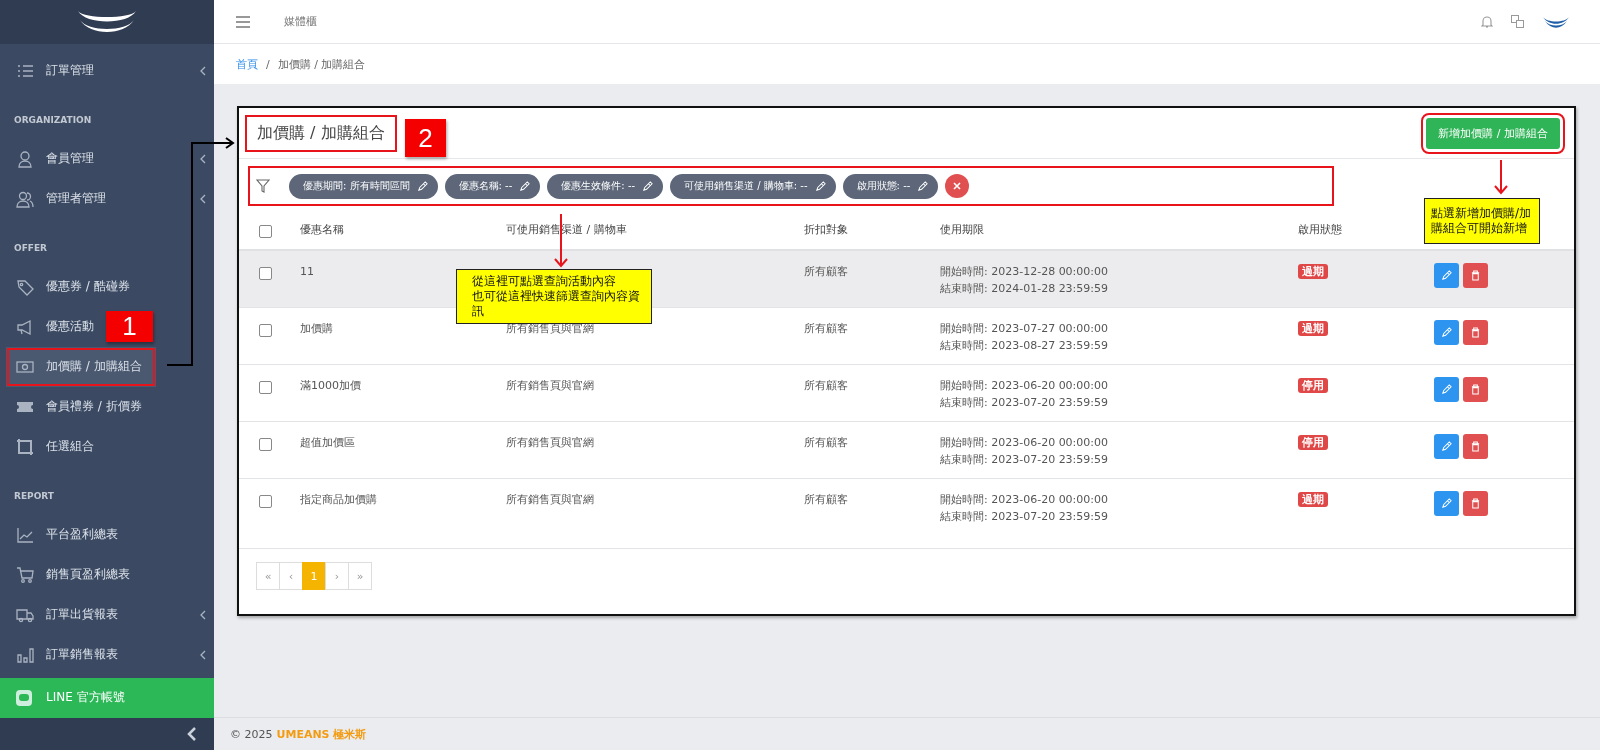 This screenshot has height=750, width=1600. Describe the element at coordinates (316, 328) in the screenshot. I see `table-cell: 加價購` at that location.